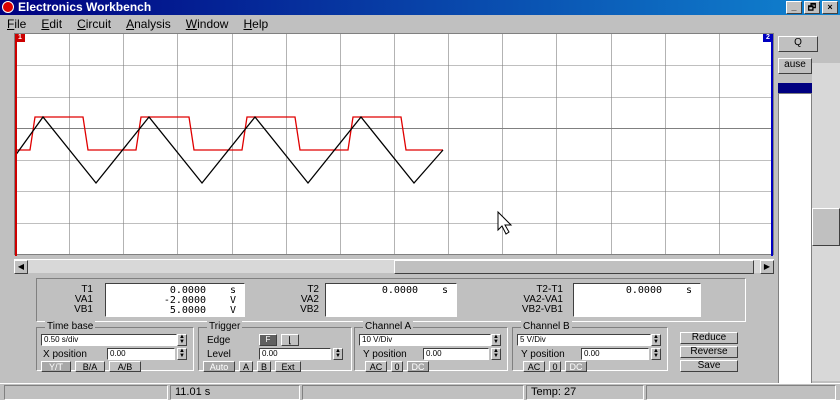 The height and width of the screenshot is (400, 840). What do you see at coordinates (229, 133) in the screenshot?
I see `channel-a-trace` at bounding box center [229, 133].